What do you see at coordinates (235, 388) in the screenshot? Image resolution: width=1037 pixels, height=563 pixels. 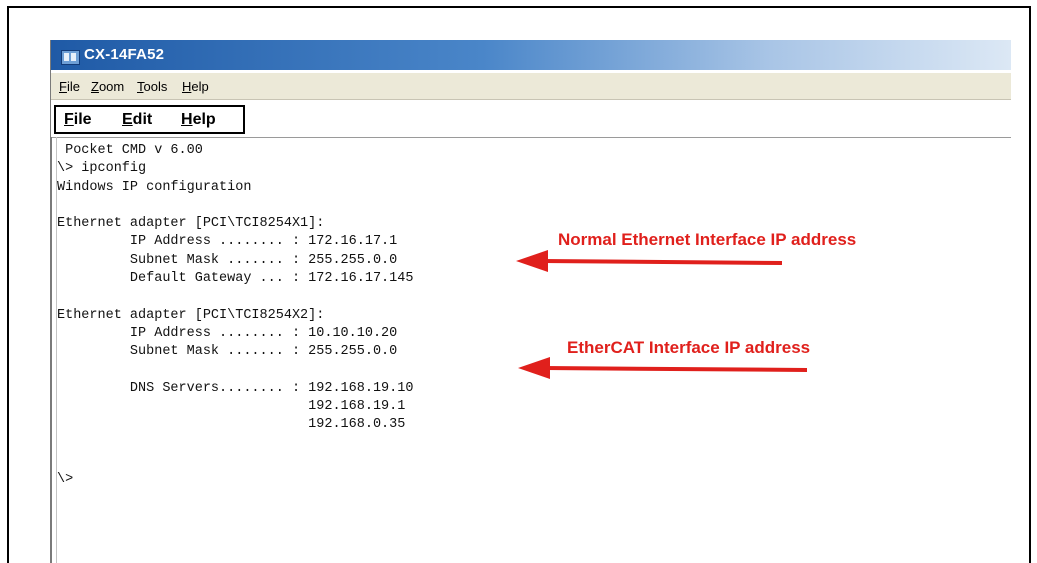 I see `console-line: DNS Servers........ : 192.168.19.10` at bounding box center [235, 388].